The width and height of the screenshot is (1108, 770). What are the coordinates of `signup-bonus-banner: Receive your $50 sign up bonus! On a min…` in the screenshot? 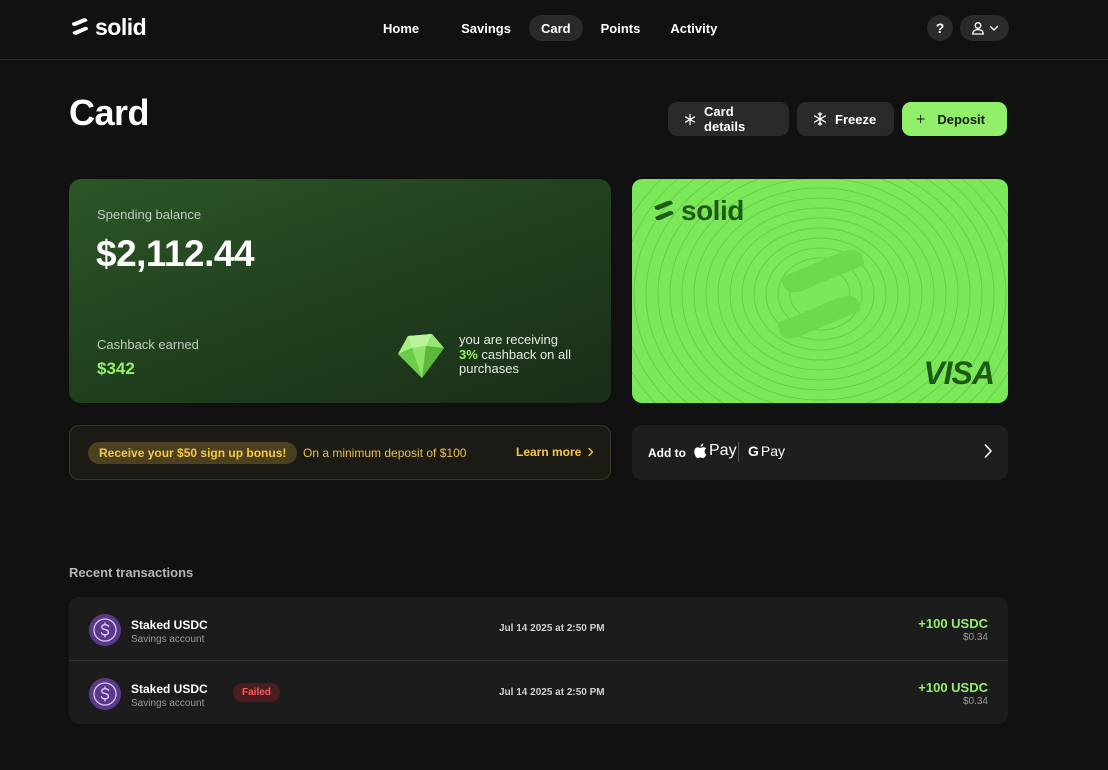 It's located at (340, 452).